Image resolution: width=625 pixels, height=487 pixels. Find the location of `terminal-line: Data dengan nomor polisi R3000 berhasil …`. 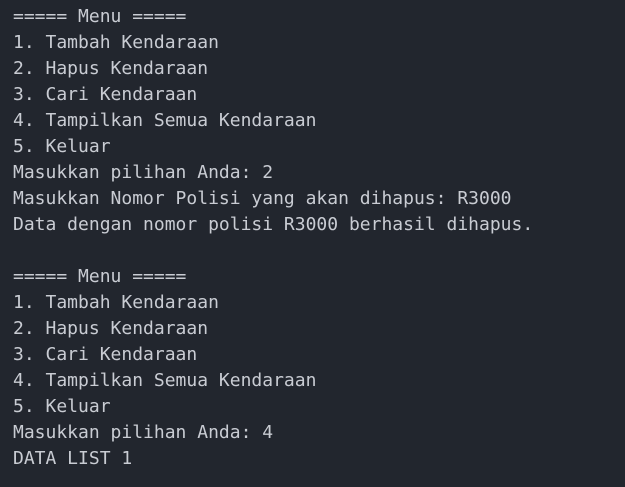

terminal-line: Data dengan nomor polisi R3000 berhasil … is located at coordinates (273, 224).